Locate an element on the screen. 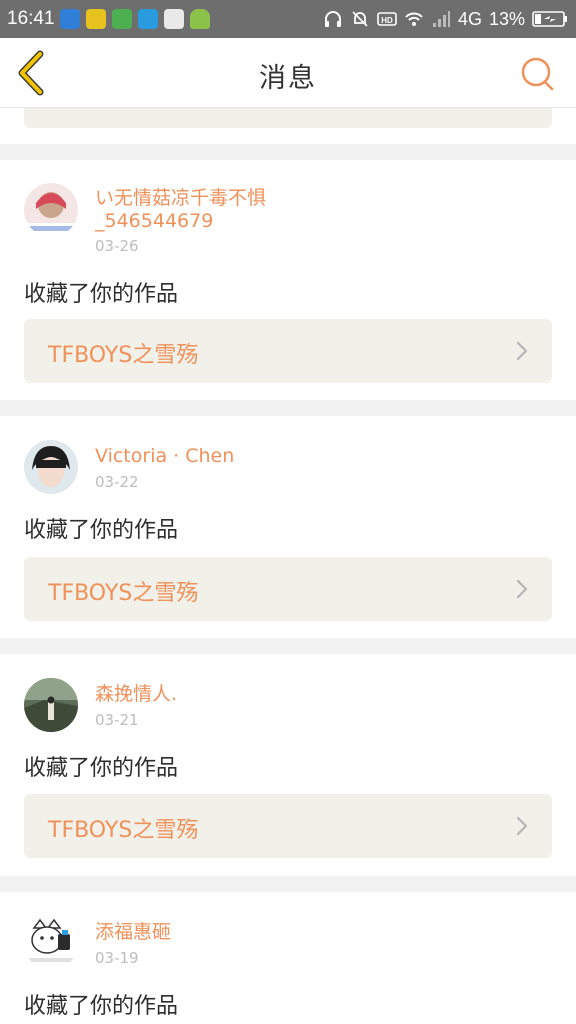 This screenshot has width=576, height=1024. svg-text: HD is located at coordinates (387, 20).